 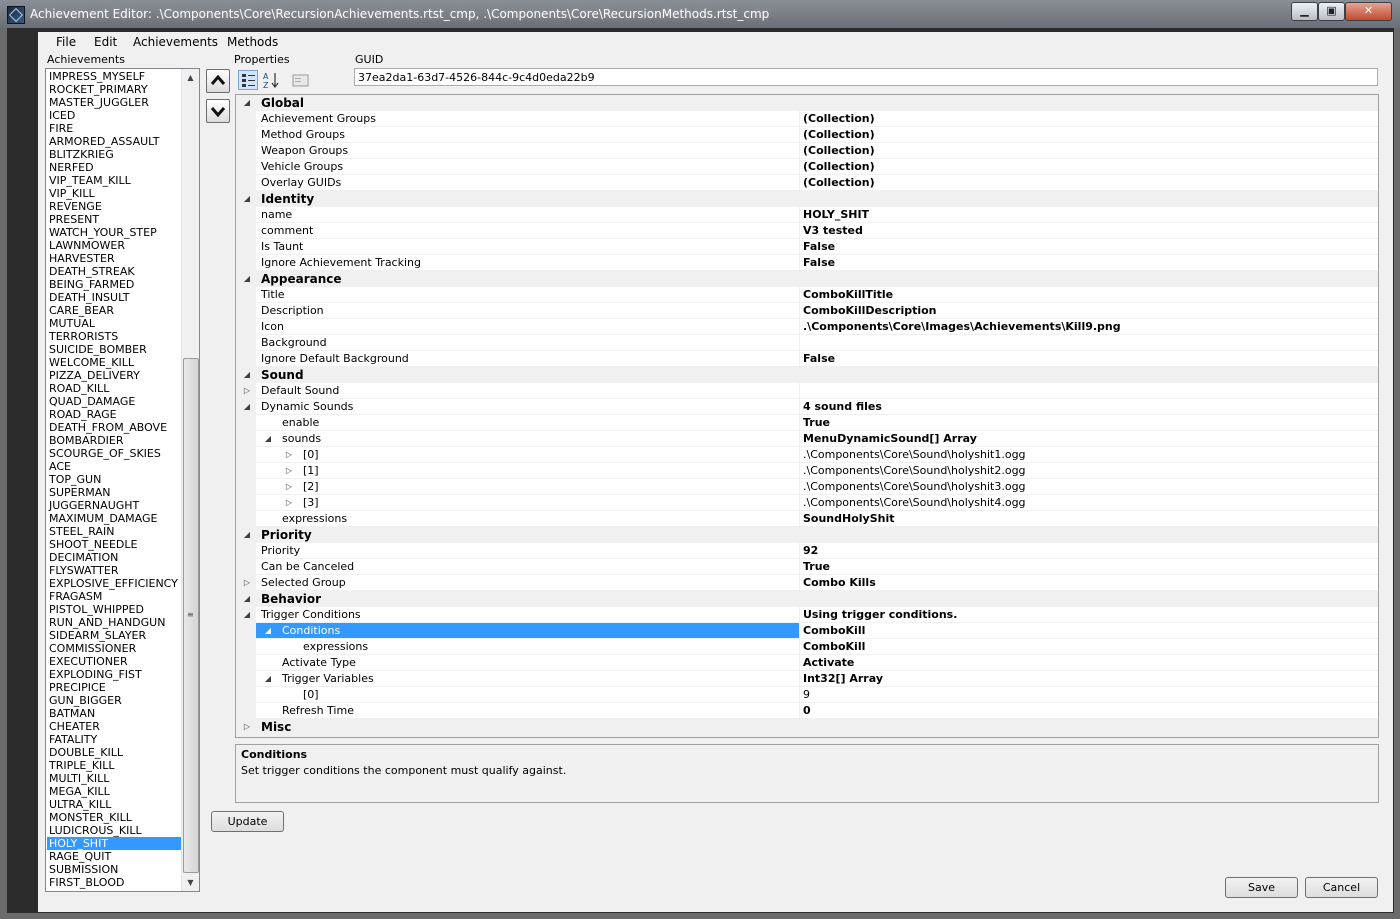 I want to click on scroll-up-arrow-icon: ▲, so click(x=190, y=77).